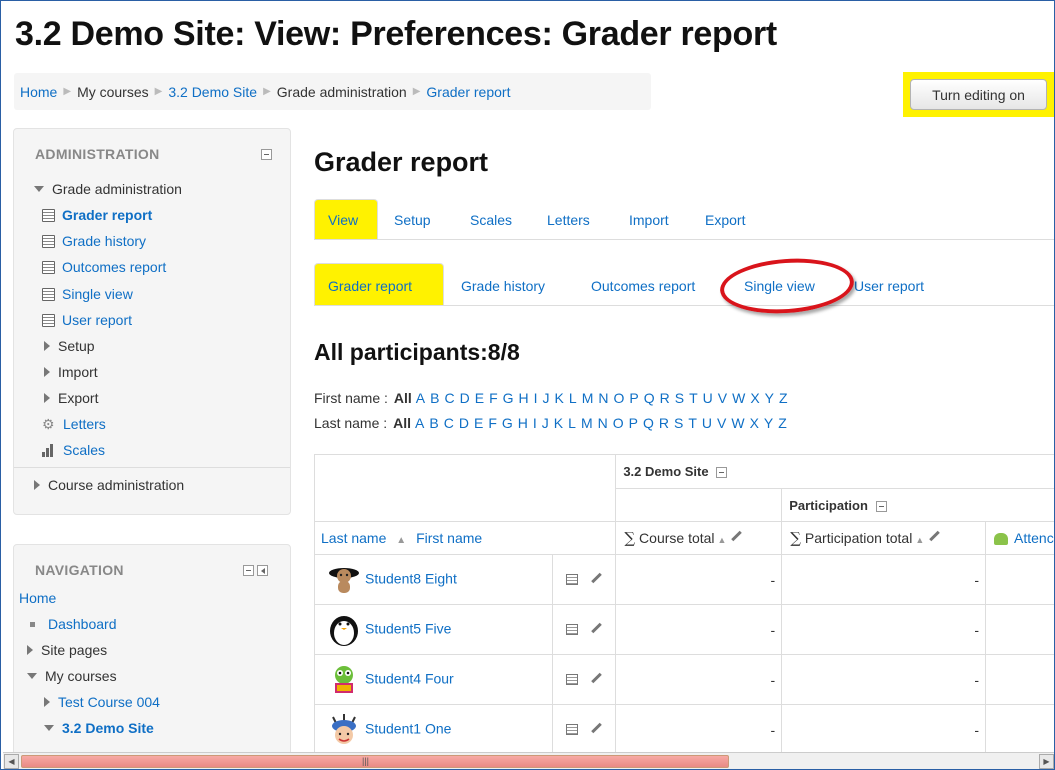  I want to click on admin-item-scales: Scales, so click(73, 450).